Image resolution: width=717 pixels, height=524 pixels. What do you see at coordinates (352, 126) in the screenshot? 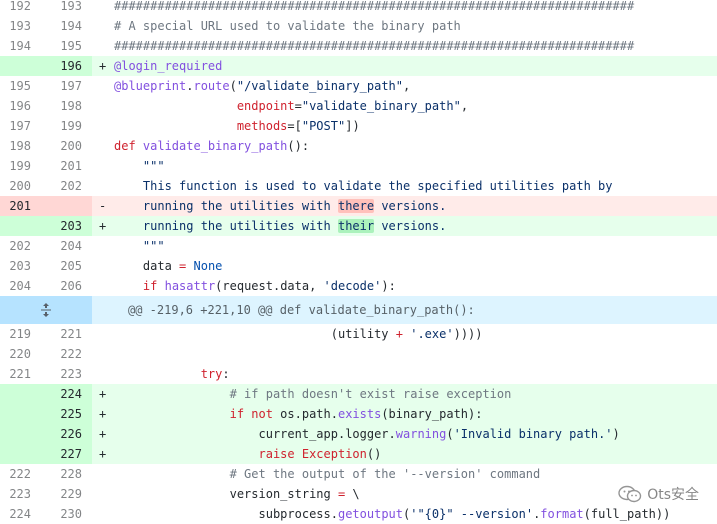
I see `code-token: ])` at bounding box center [352, 126].